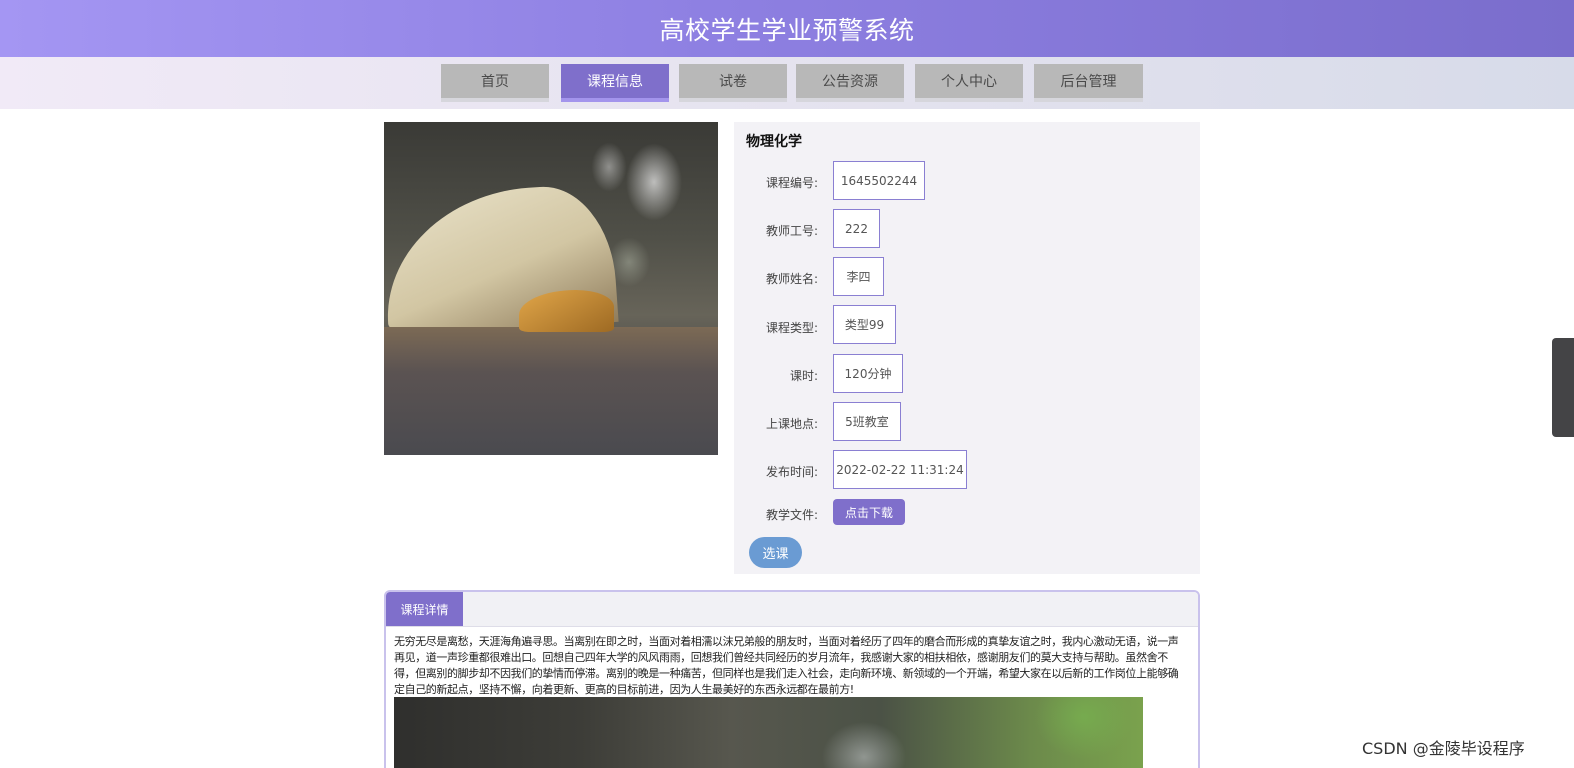 This screenshot has width=1574, height=768. Describe the element at coordinates (868, 373) in the screenshot. I see `class-hours-value: 120分钟` at that location.